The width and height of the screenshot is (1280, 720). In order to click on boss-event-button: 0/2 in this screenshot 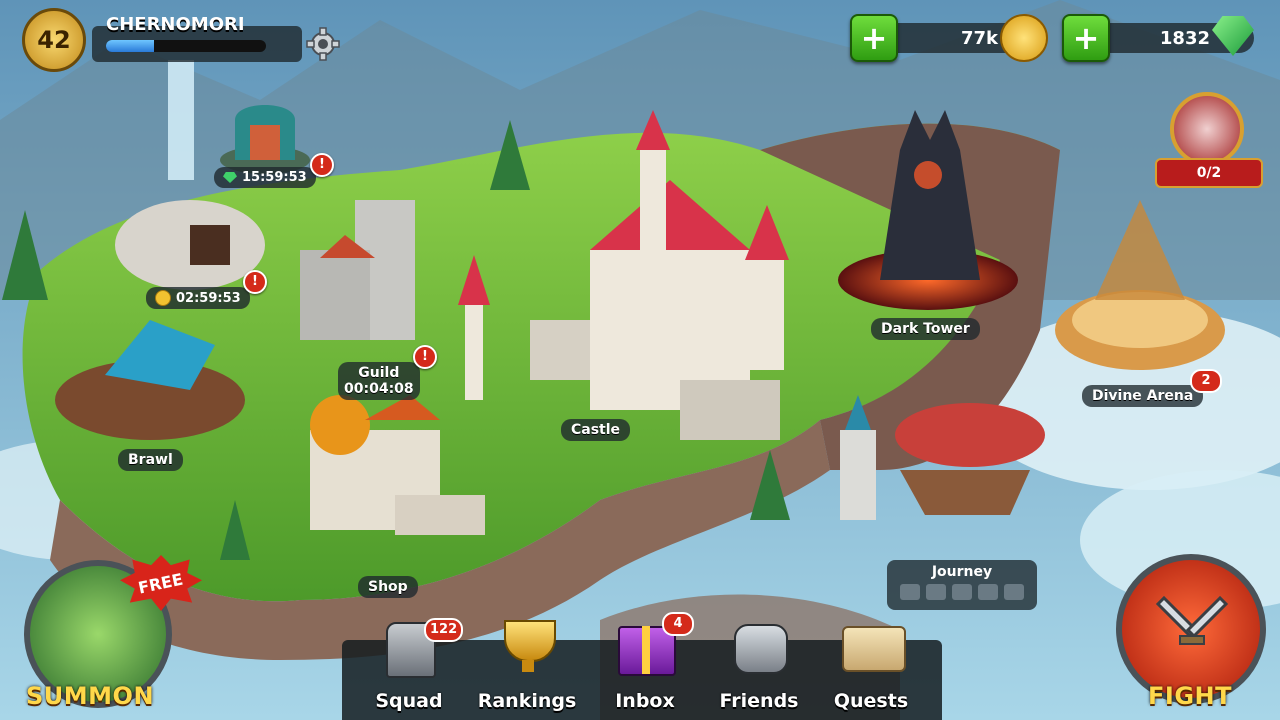, I will do `click(1205, 142)`.